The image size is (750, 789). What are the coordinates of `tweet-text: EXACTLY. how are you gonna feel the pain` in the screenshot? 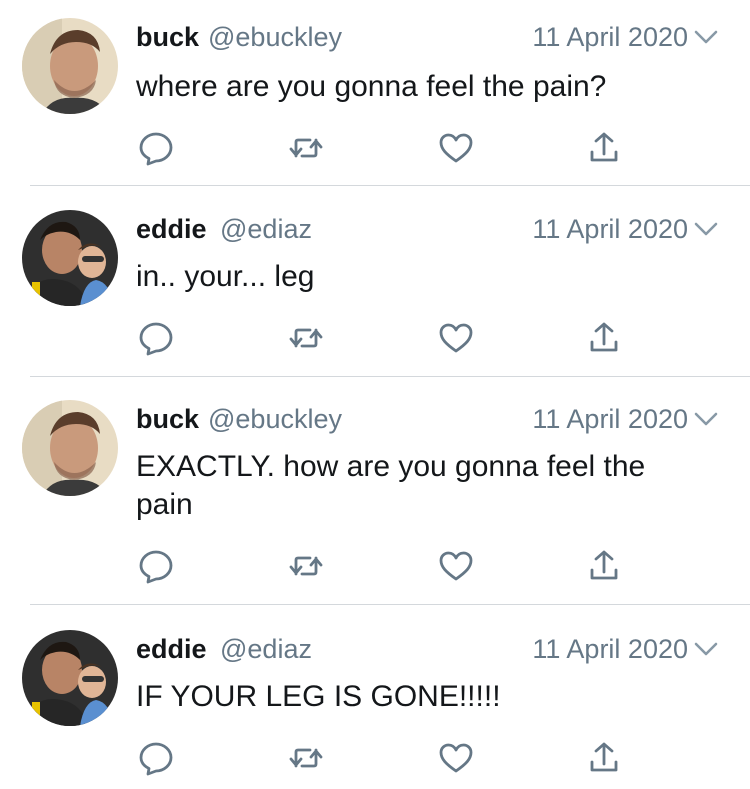 It's located at (391, 485).